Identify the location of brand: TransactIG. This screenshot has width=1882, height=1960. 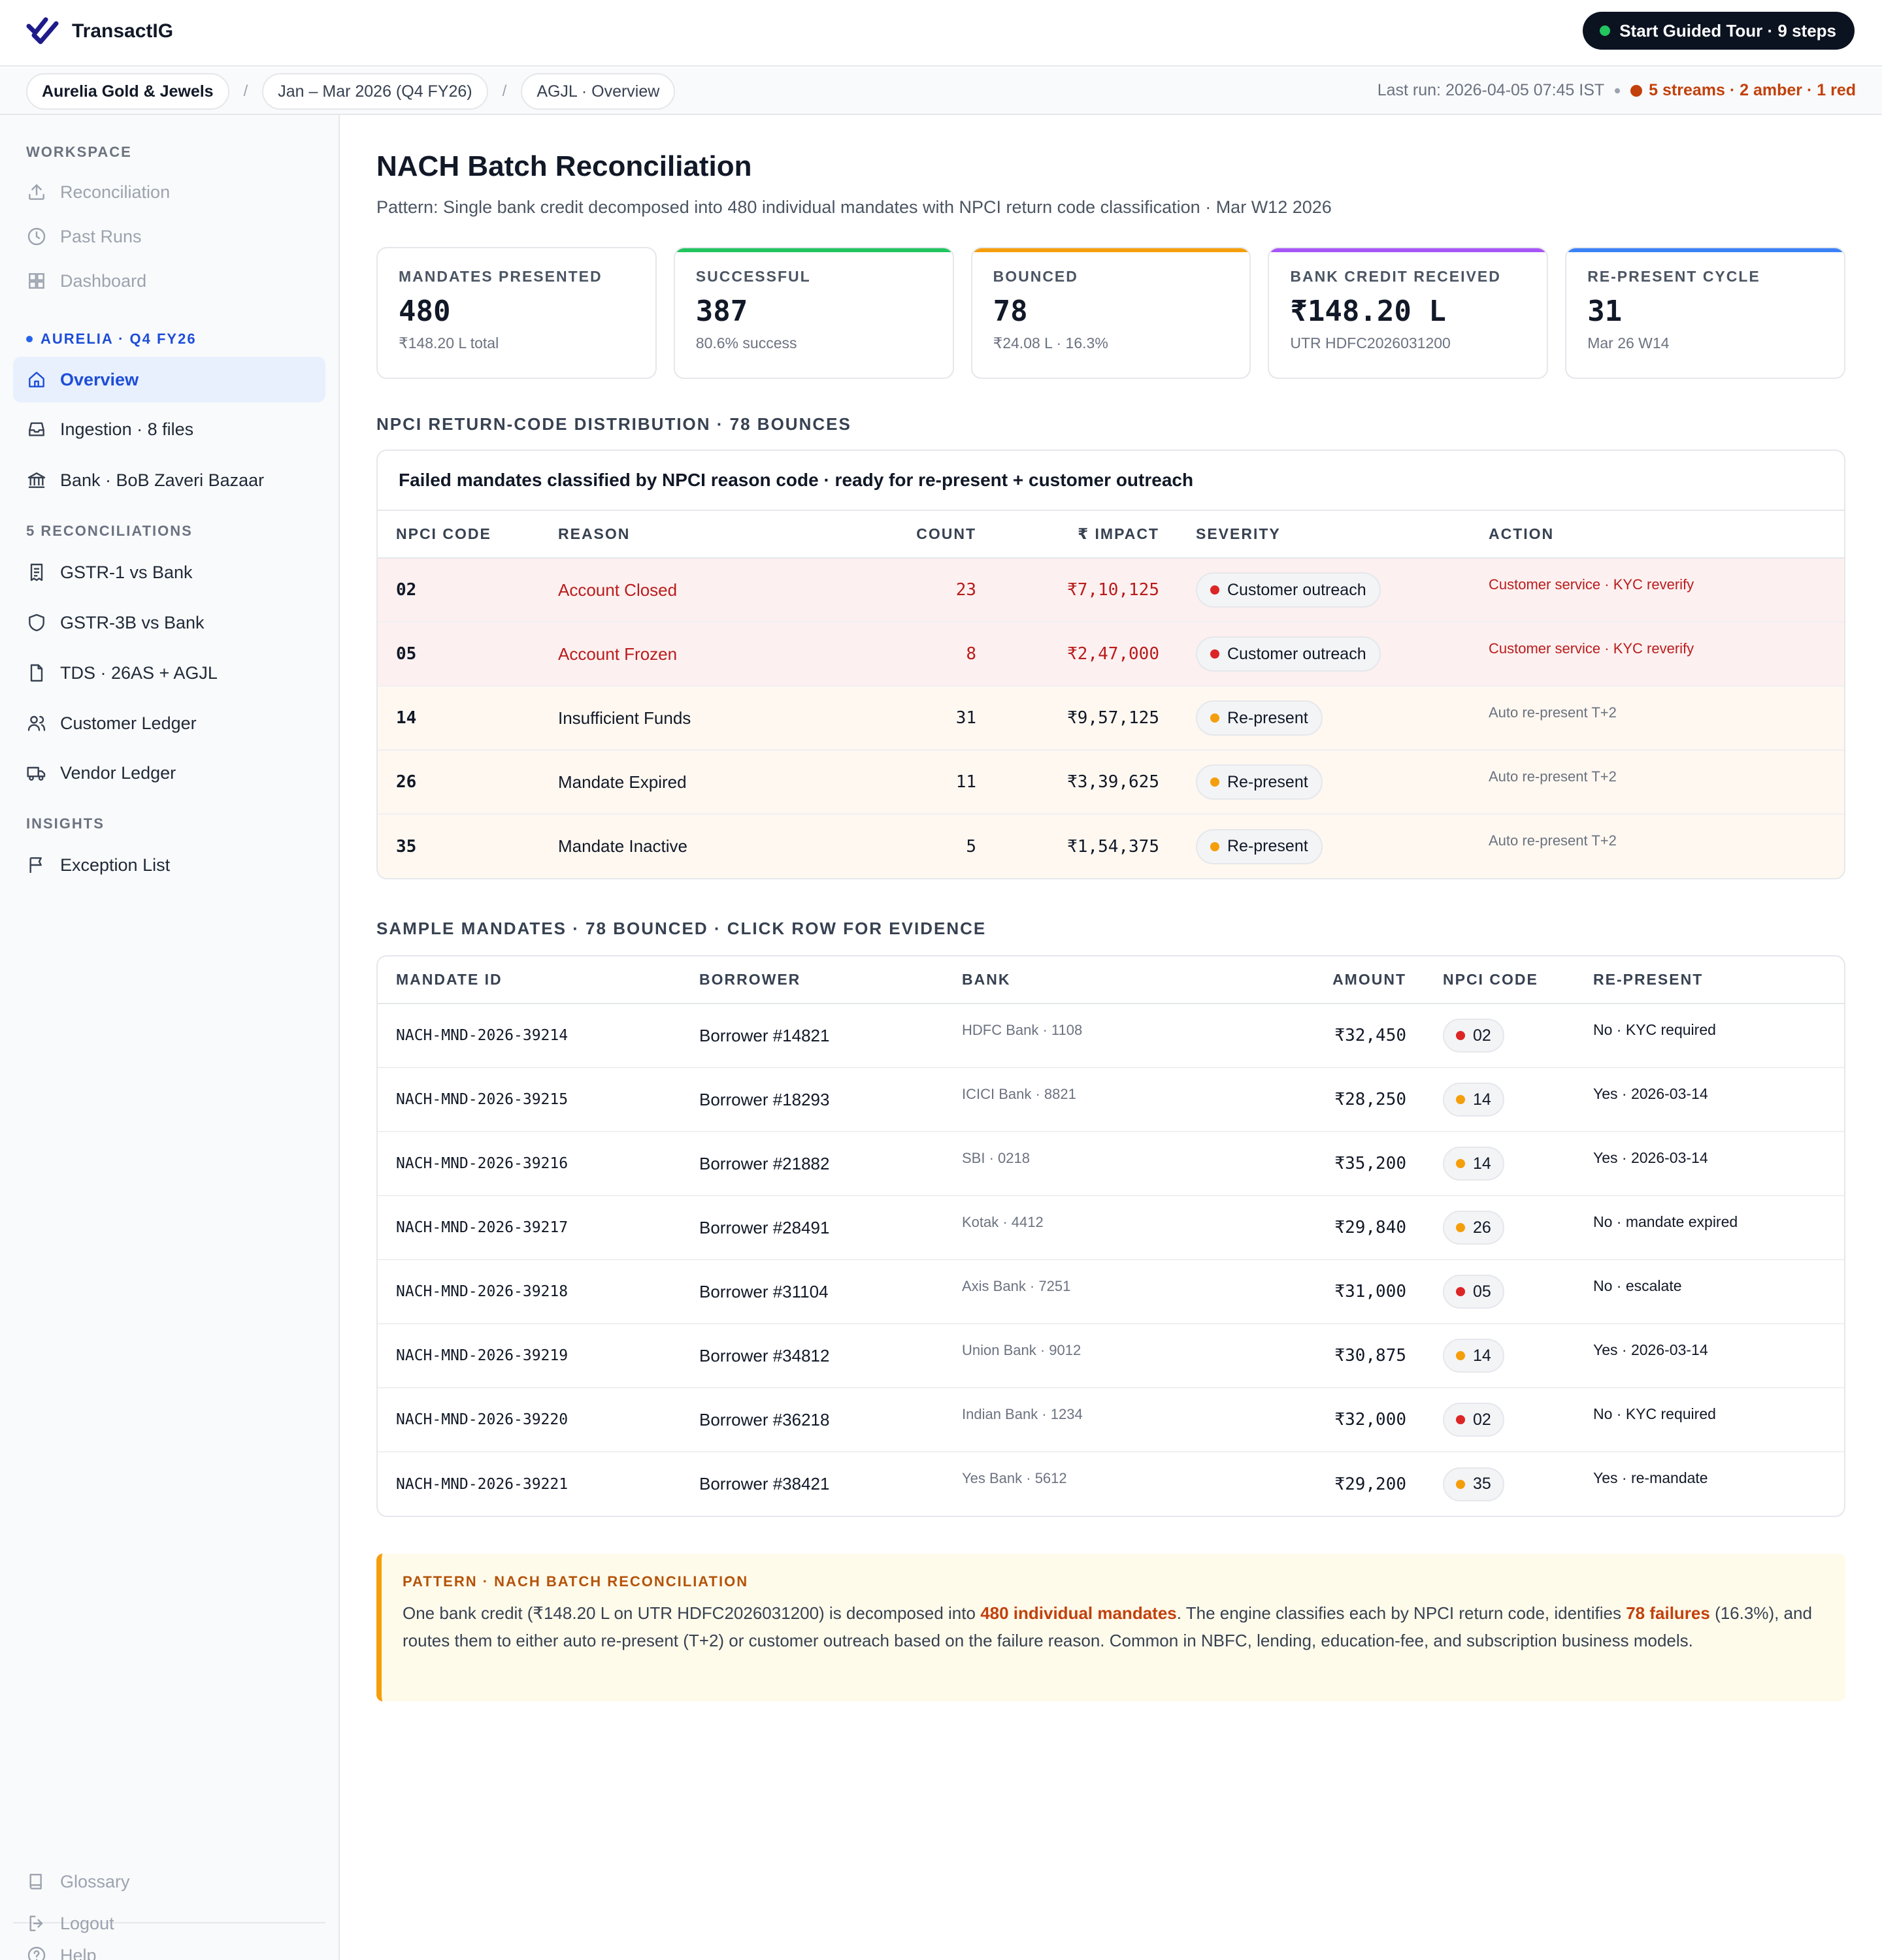
(99, 31).